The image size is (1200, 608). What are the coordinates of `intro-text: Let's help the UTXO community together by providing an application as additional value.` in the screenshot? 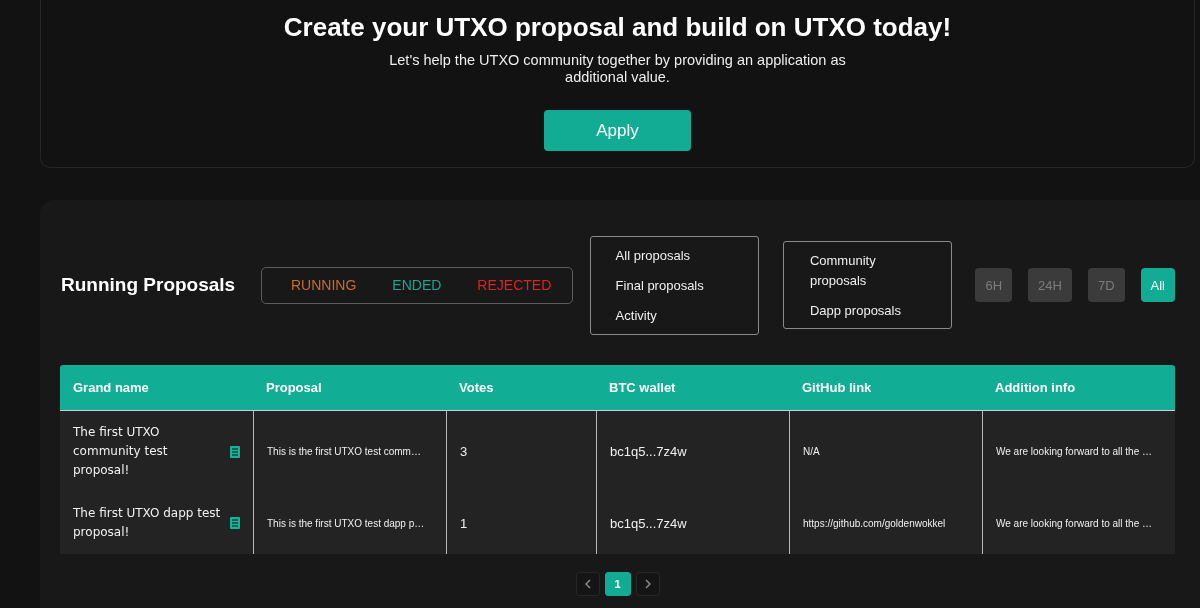 It's located at (617, 69).